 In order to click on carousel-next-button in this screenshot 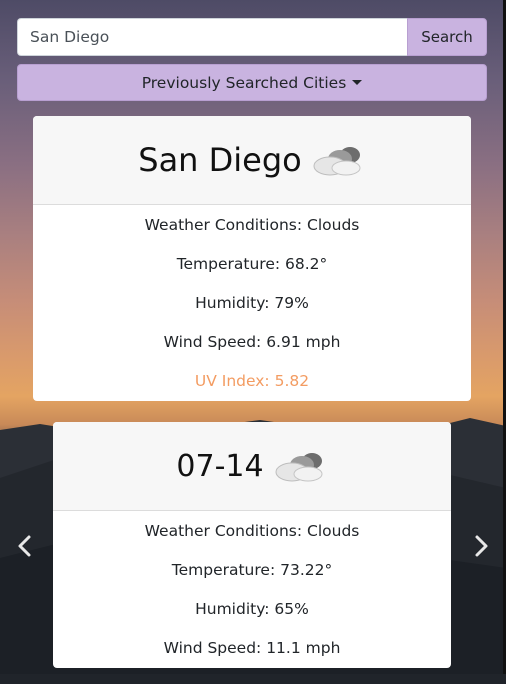, I will do `click(481, 546)`.